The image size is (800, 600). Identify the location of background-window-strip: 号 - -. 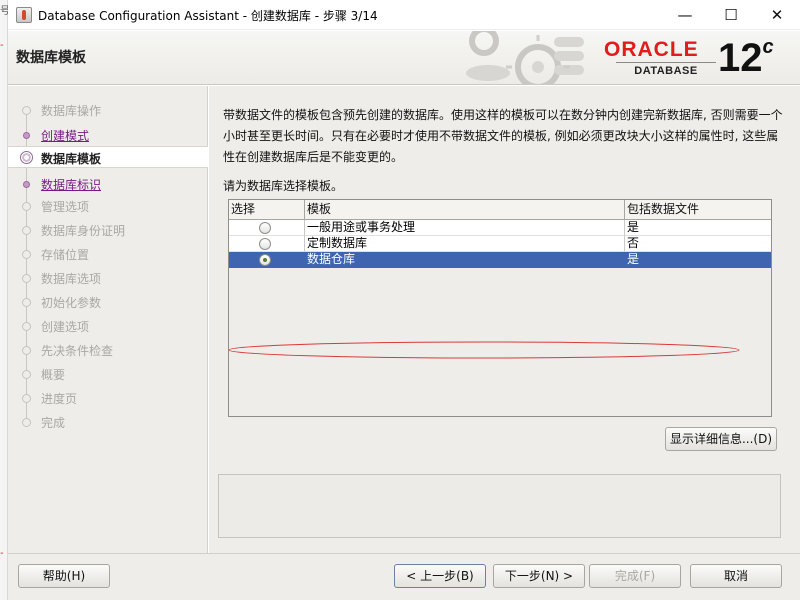
(5, 300).